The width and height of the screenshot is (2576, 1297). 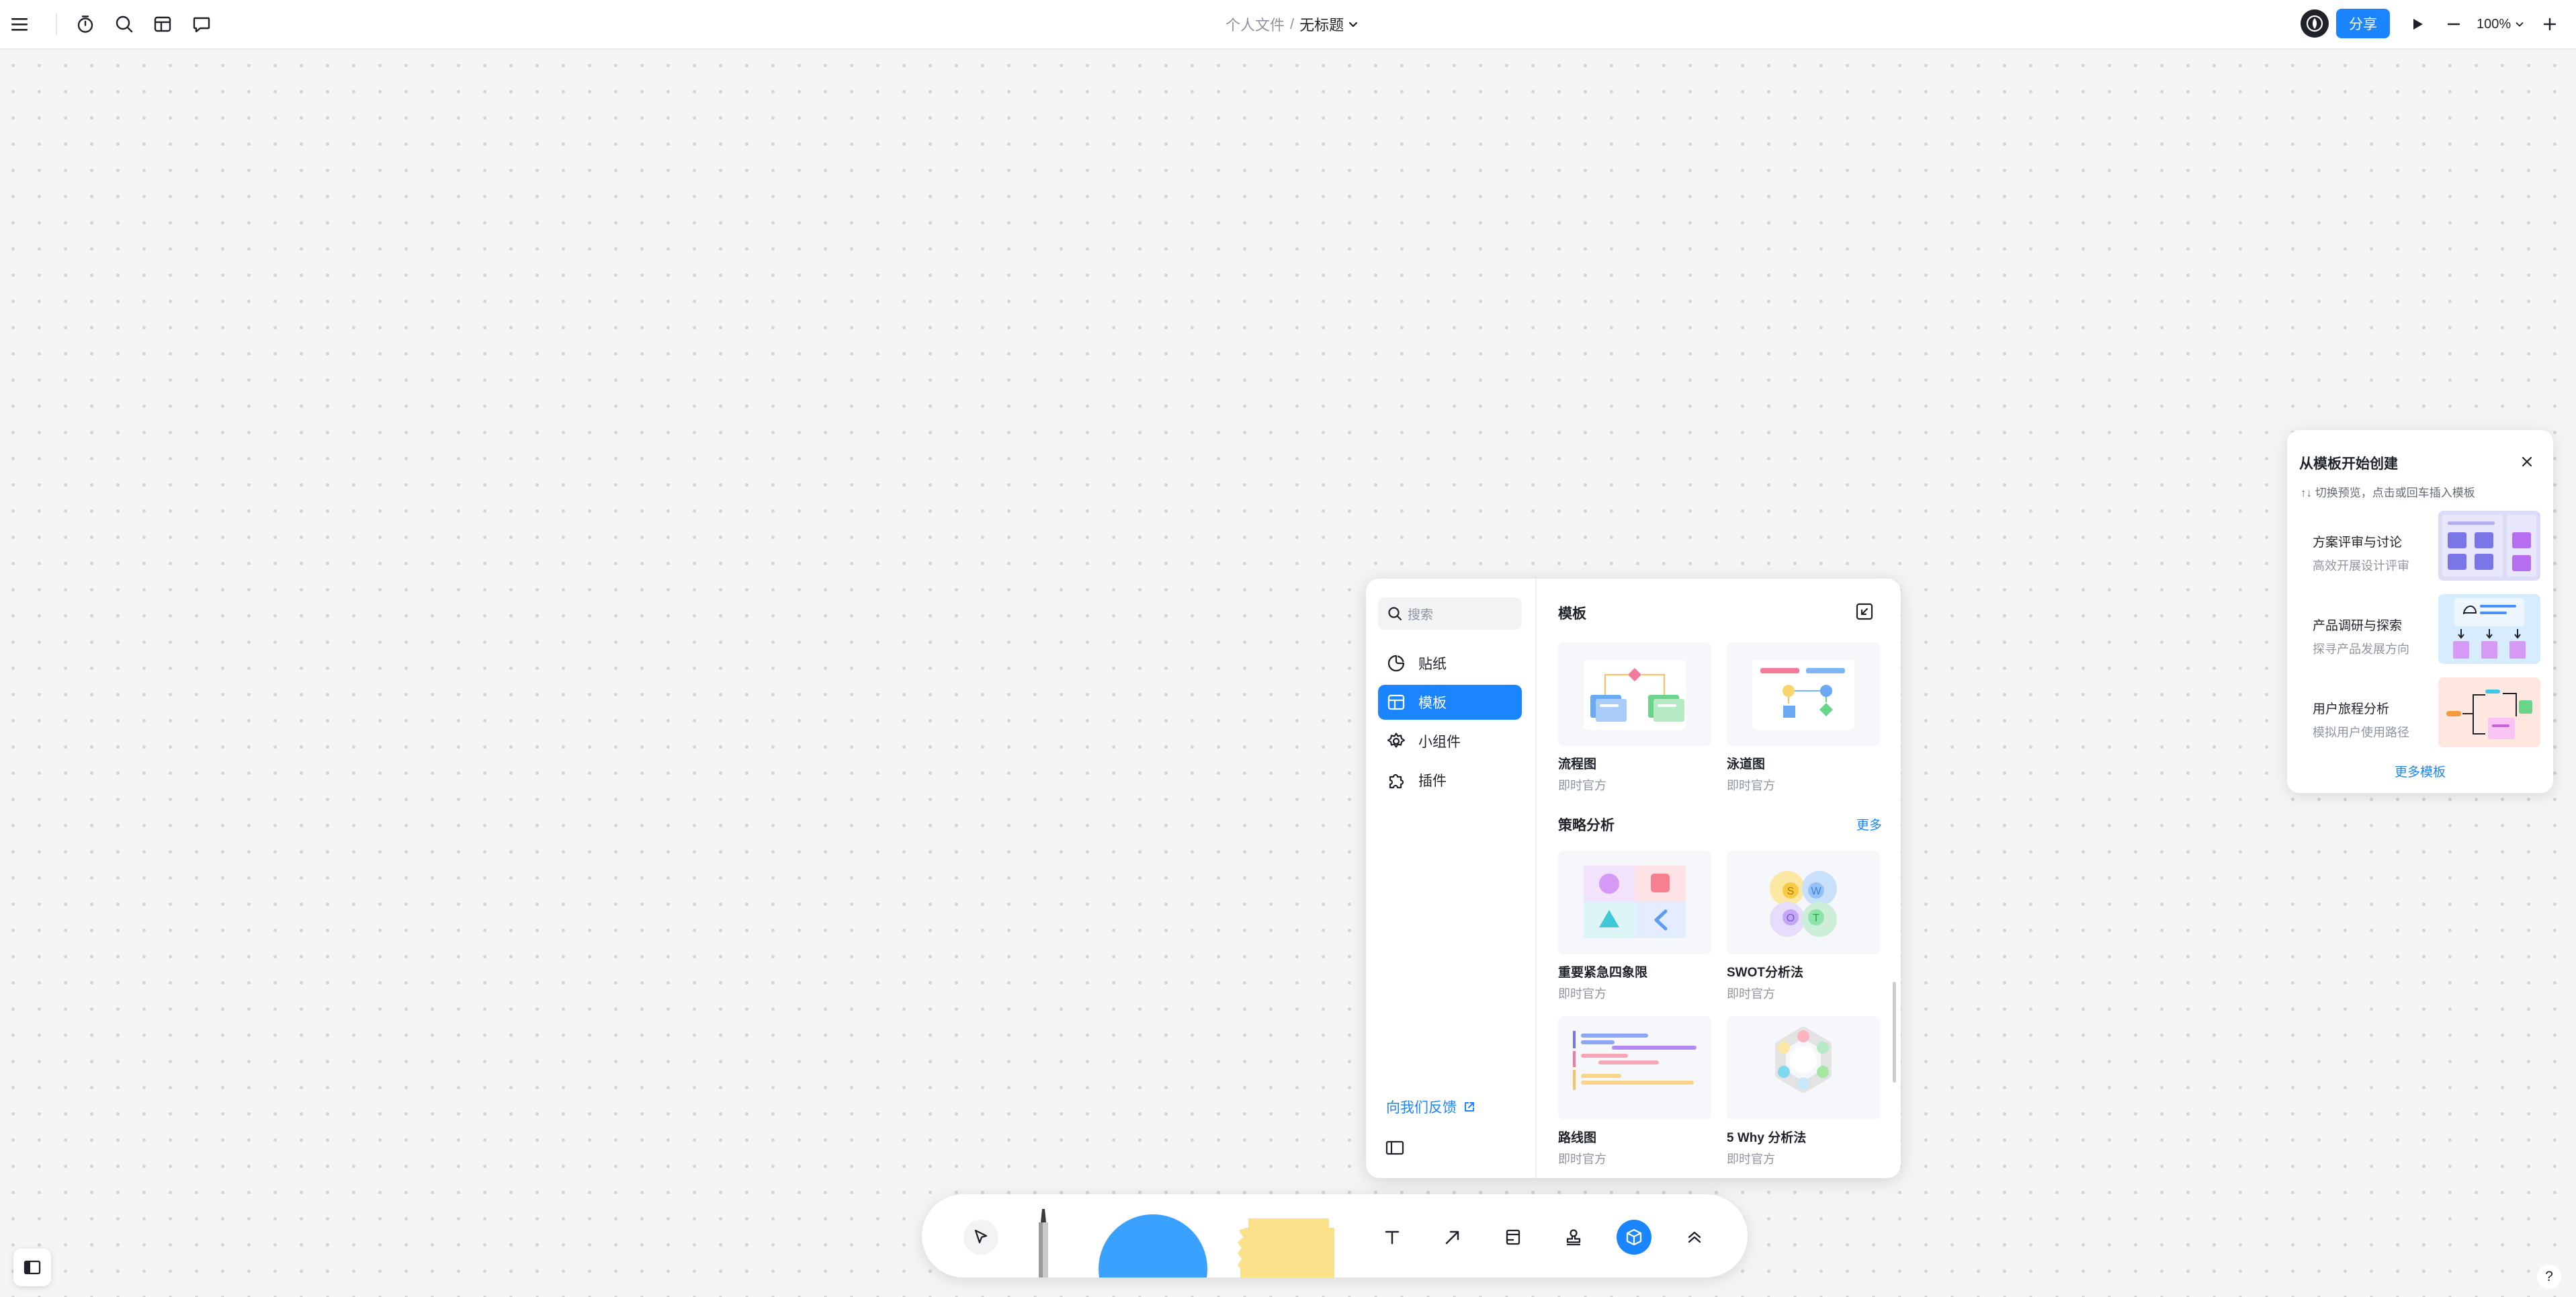 I want to click on widget-icon, so click(x=1396, y=741).